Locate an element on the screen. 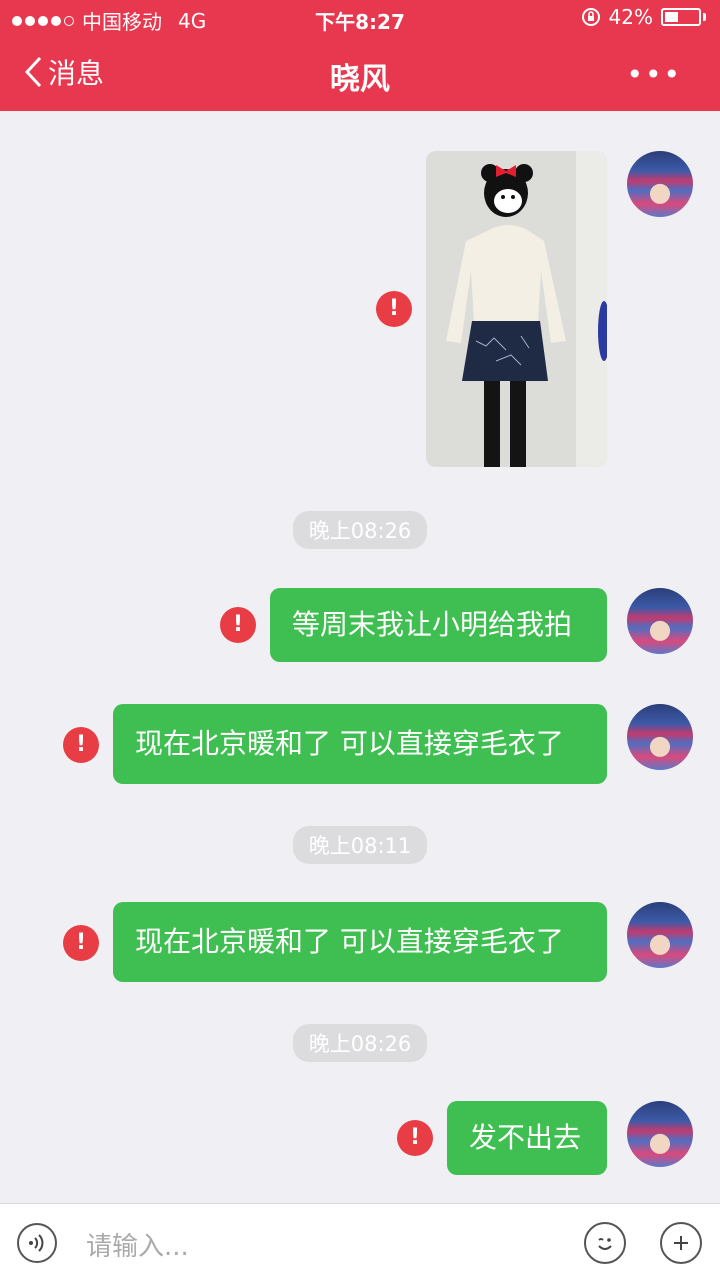 The width and height of the screenshot is (720, 1281). nav-bar: 消息 晓风 ••• is located at coordinates (360, 73).